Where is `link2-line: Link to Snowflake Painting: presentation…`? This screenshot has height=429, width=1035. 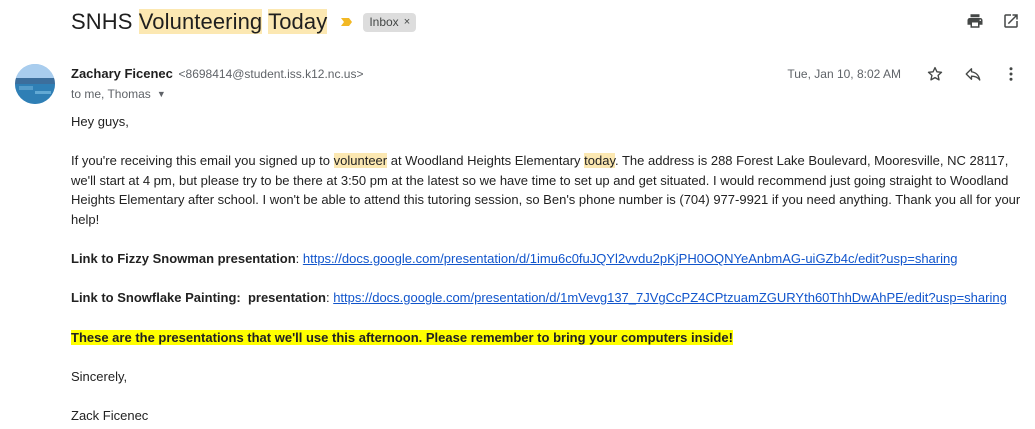 link2-line: Link to Snowflake Painting: presentation… is located at coordinates (539, 298).